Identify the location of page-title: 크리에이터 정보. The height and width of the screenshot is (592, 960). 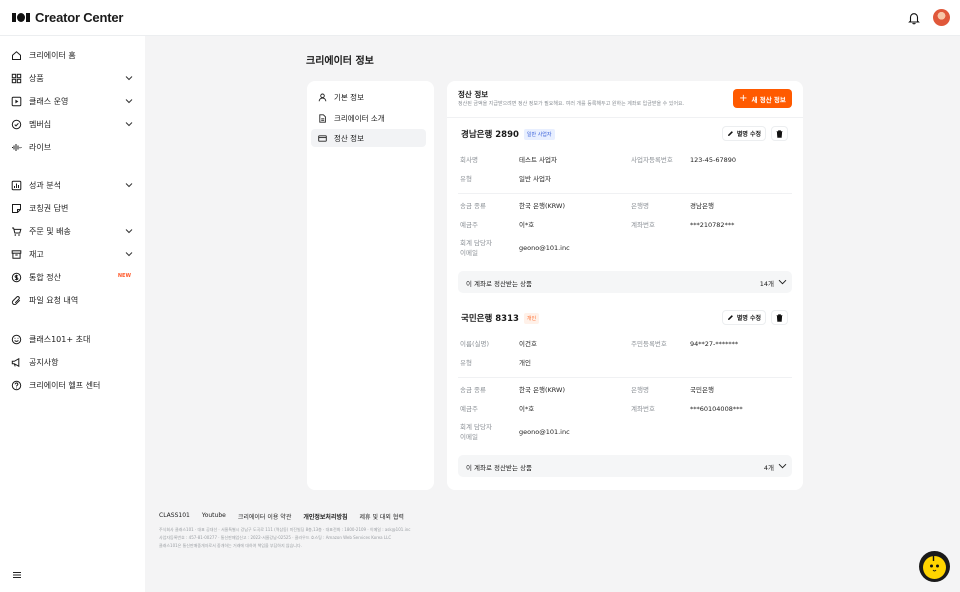
(340, 61).